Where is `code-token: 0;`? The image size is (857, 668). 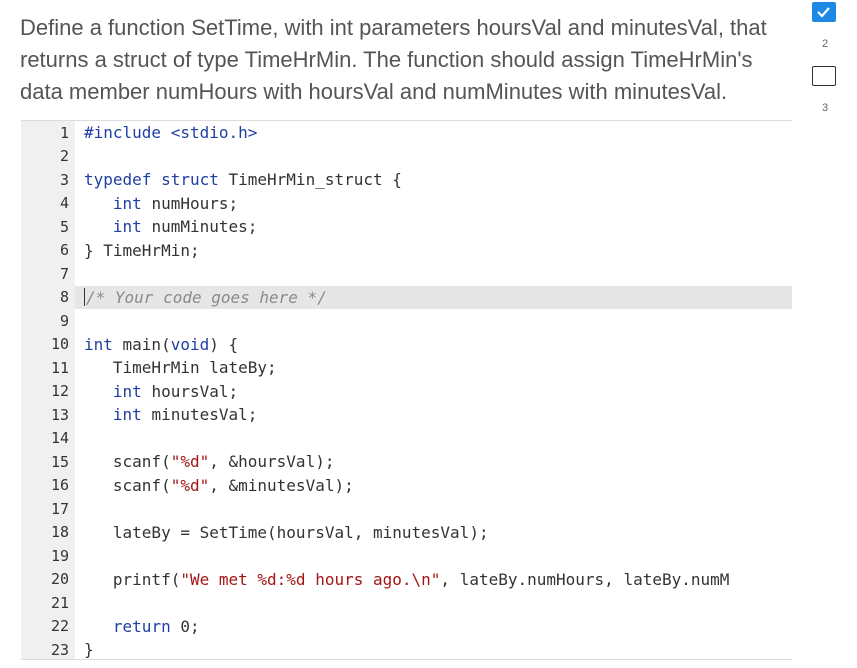
code-token: 0; is located at coordinates (190, 626).